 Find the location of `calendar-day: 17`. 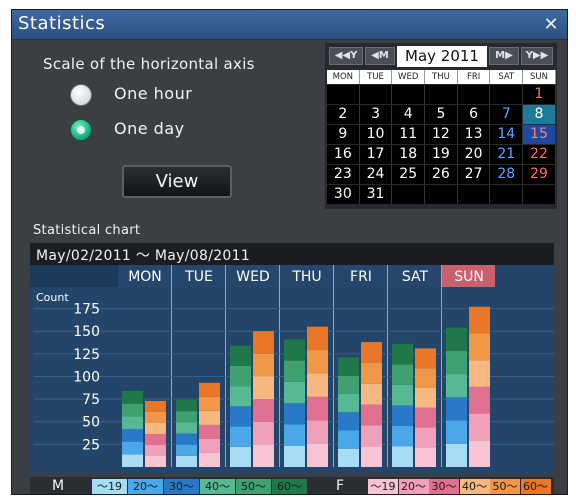

calendar-day: 17 is located at coordinates (376, 154).